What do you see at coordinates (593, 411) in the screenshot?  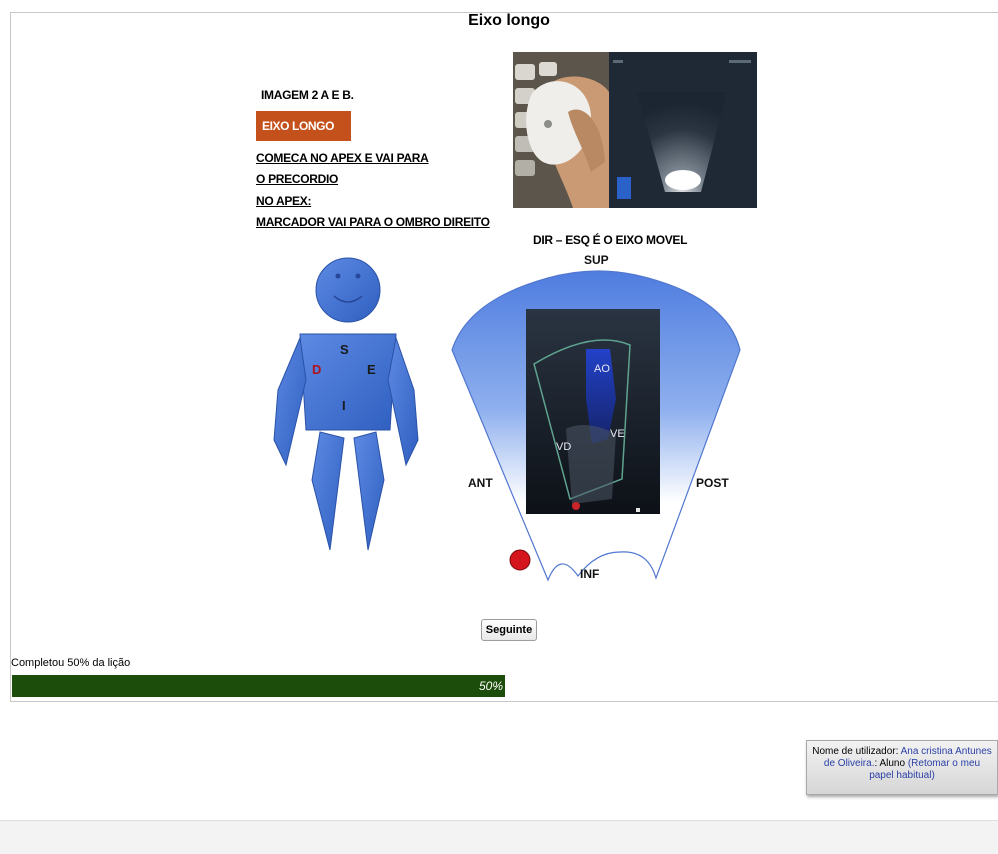 I see `echo-image-inset: AO VD VE` at bounding box center [593, 411].